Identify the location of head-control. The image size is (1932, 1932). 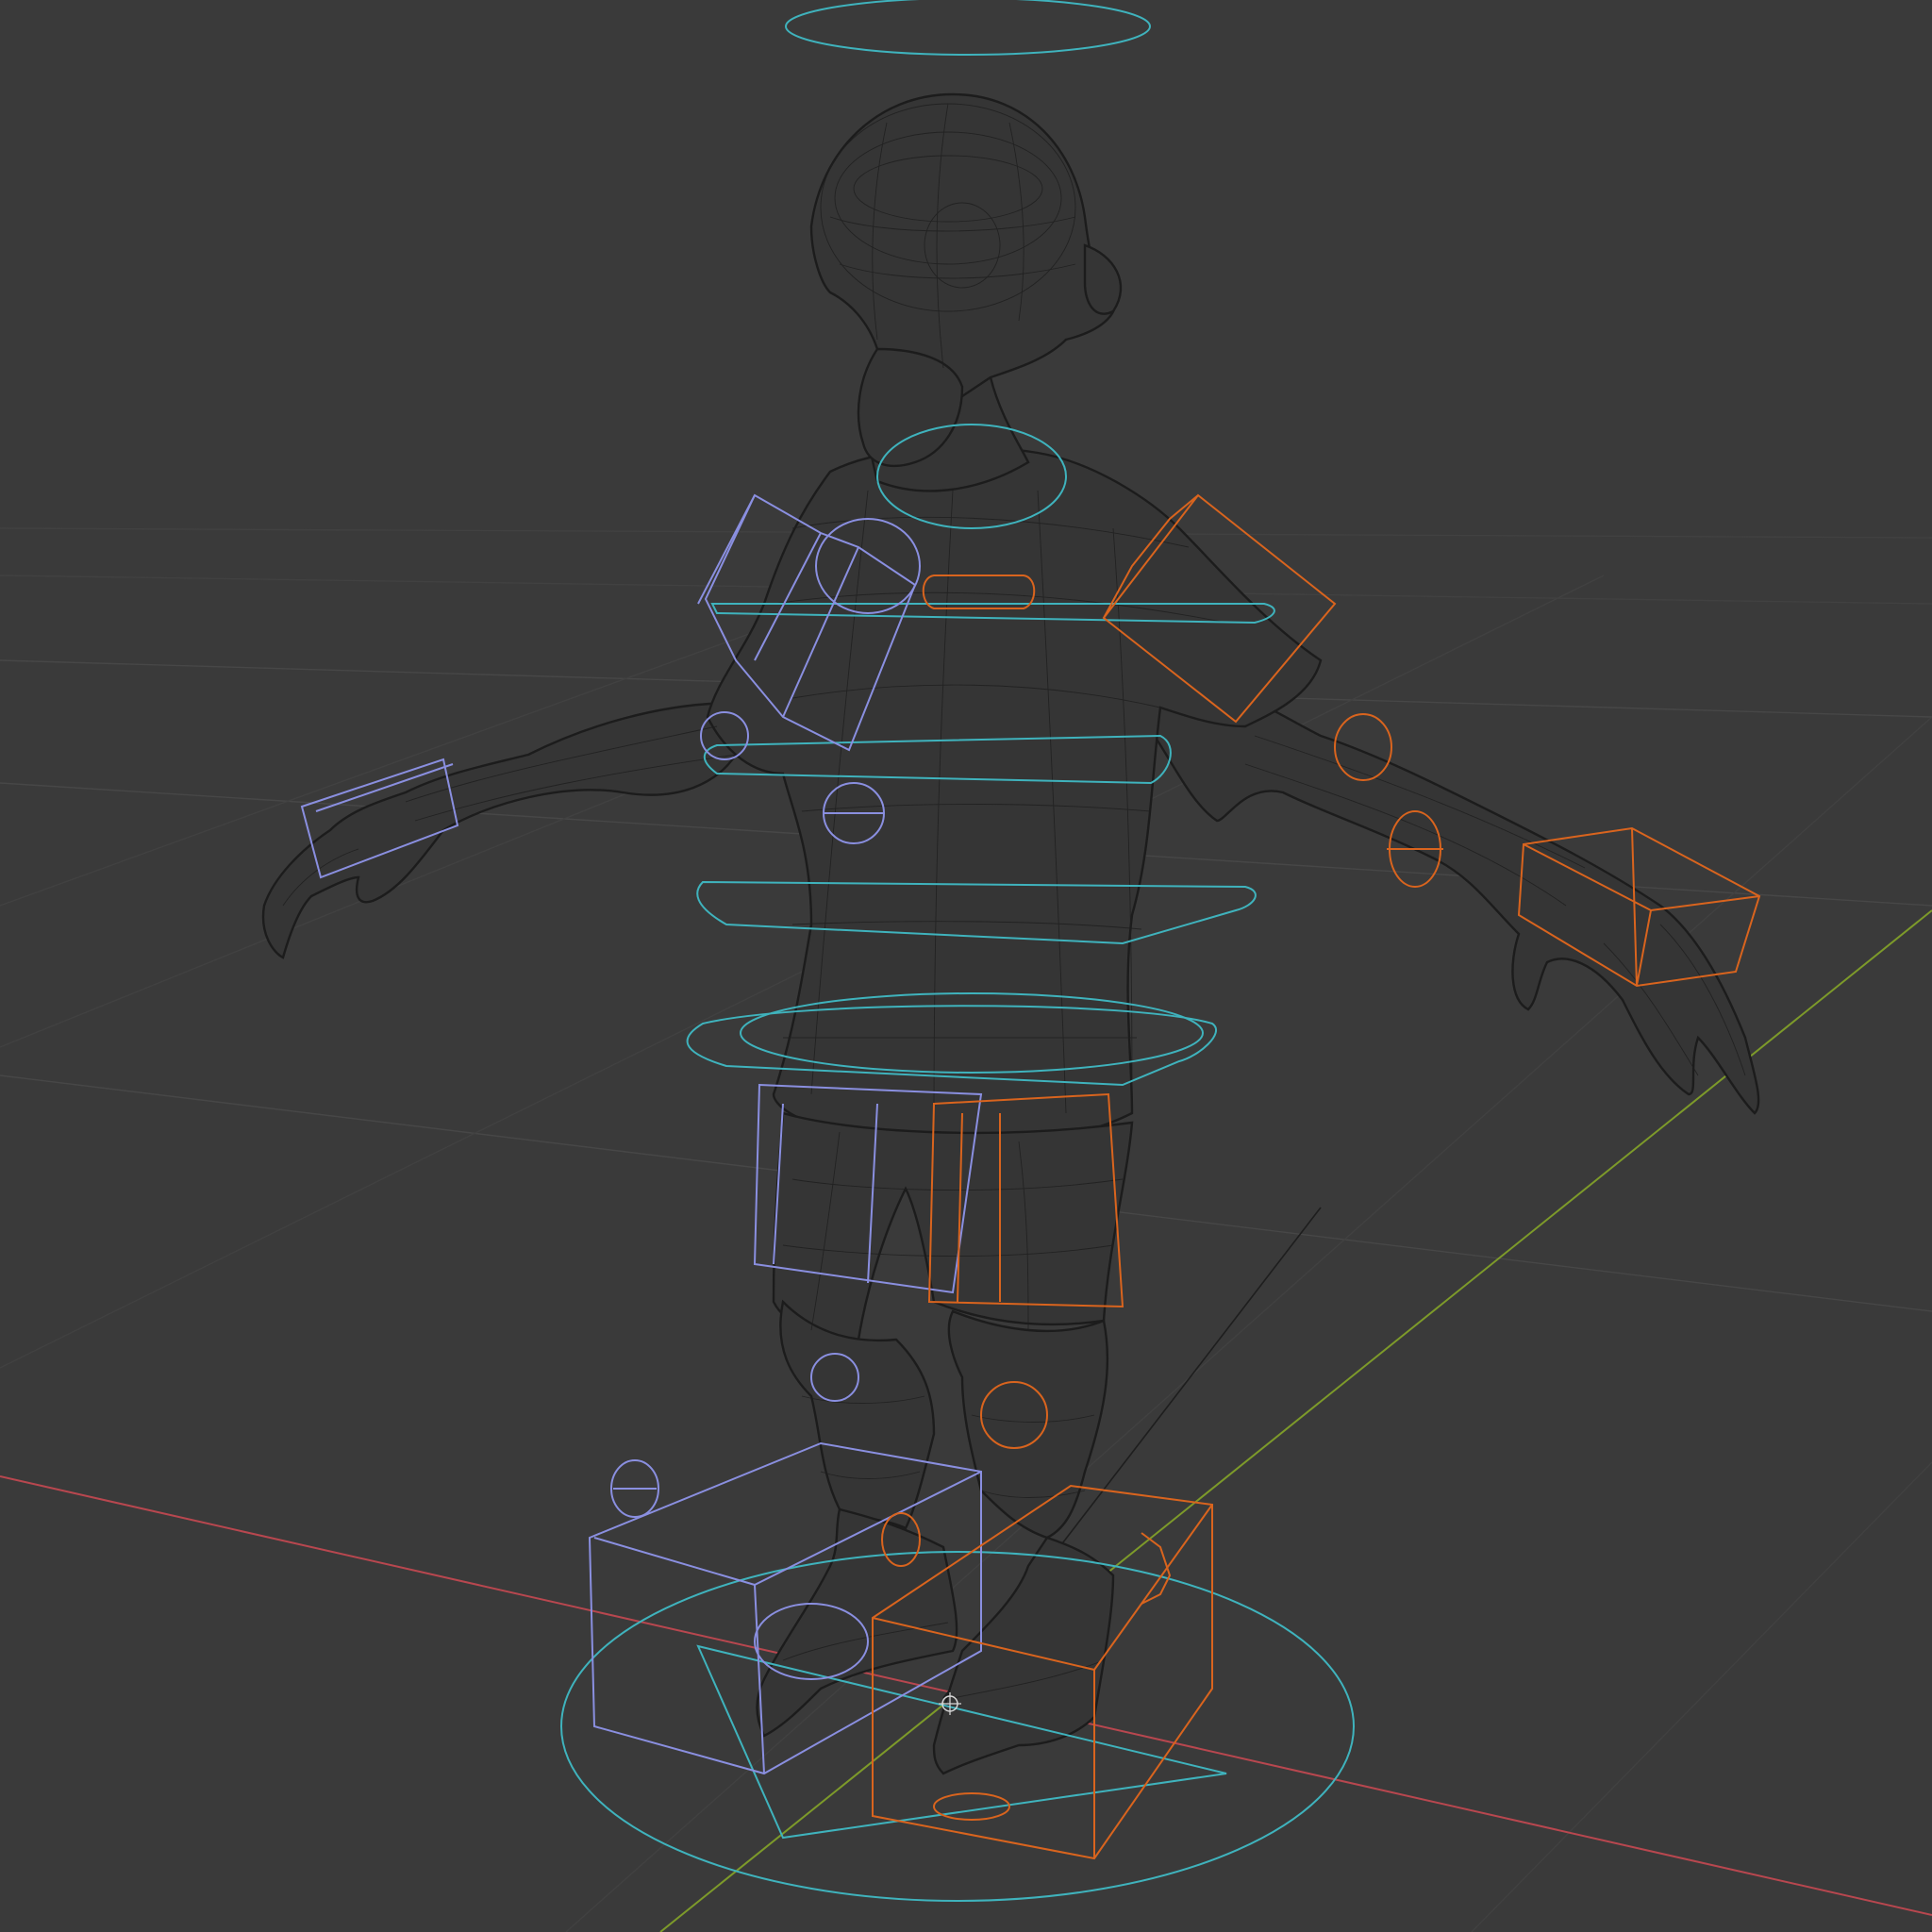
(968, 28).